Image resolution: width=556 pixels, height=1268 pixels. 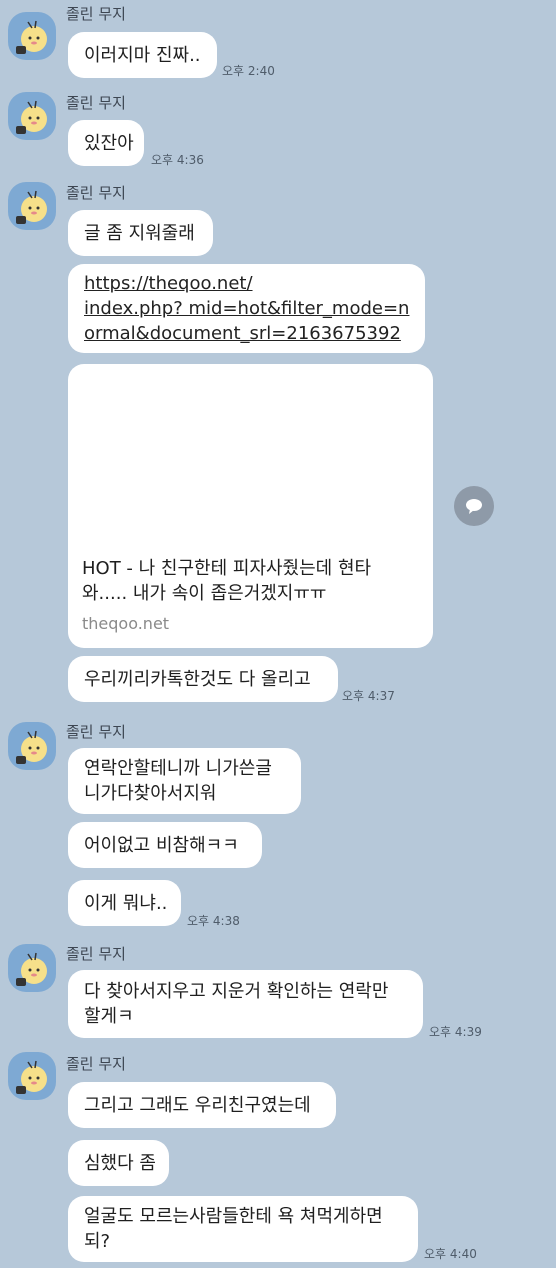 What do you see at coordinates (246, 333) in the screenshot?
I see `url-line: ormal&document_srl=2163675392` at bounding box center [246, 333].